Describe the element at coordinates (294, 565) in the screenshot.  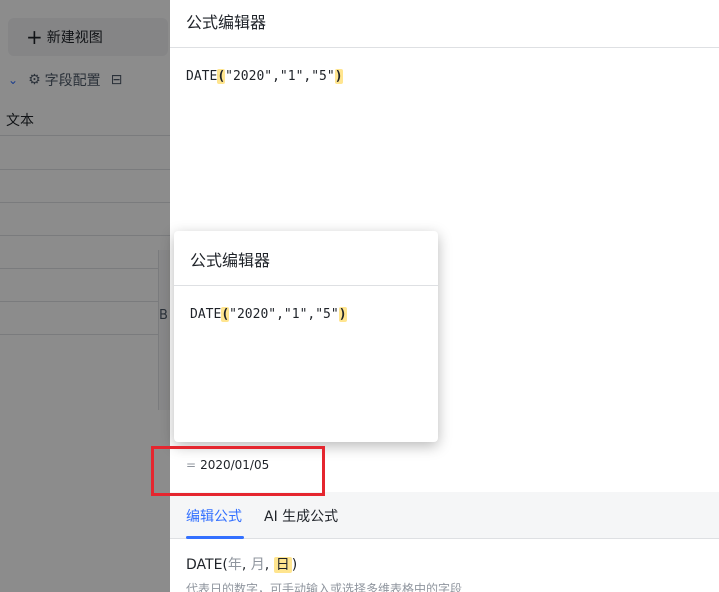
I see `sig-close-paren: )` at that location.